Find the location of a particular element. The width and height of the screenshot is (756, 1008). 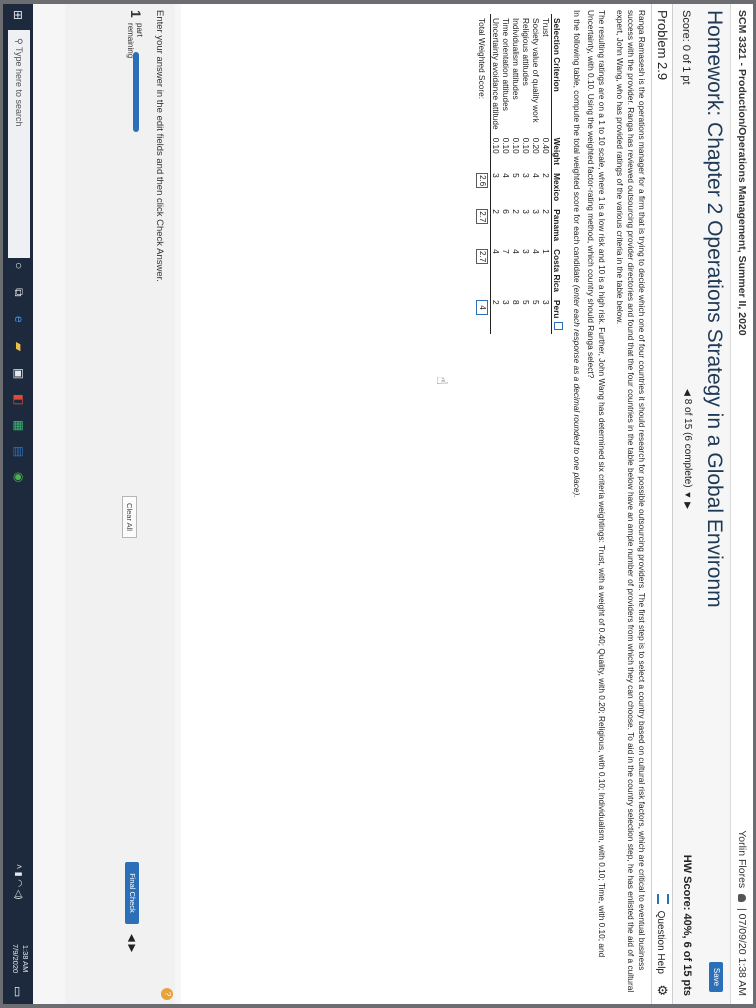

table-cell: 0.40 is located at coordinates (546, 145).